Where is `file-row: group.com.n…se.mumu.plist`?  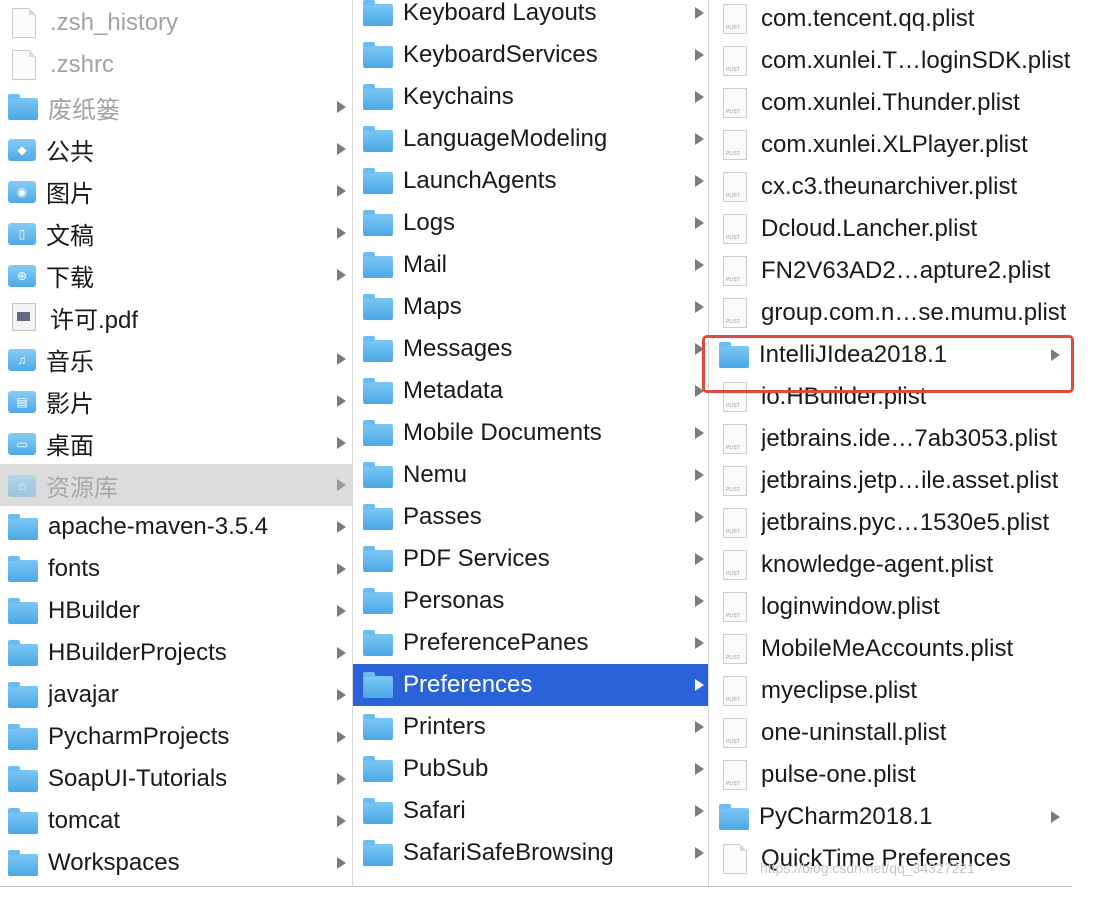
file-row: group.com.n…se.mumu.plist is located at coordinates (890, 313).